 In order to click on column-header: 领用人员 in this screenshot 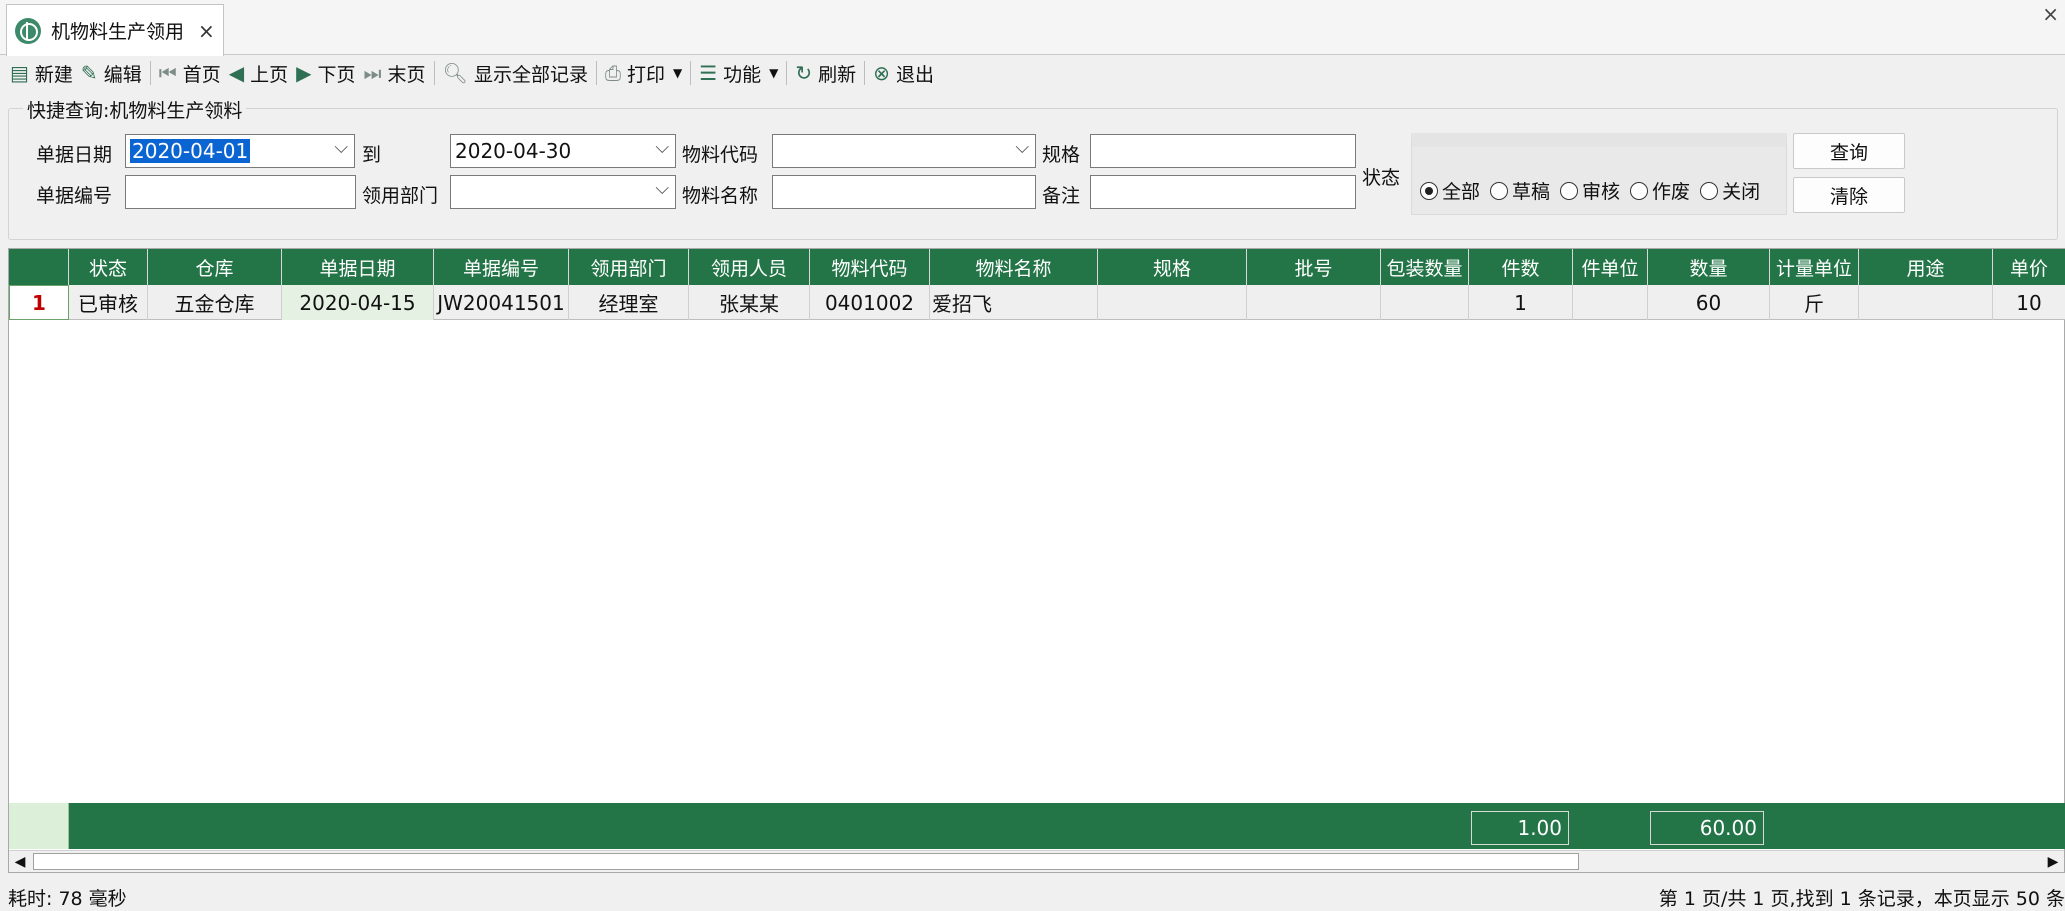, I will do `click(749, 267)`.